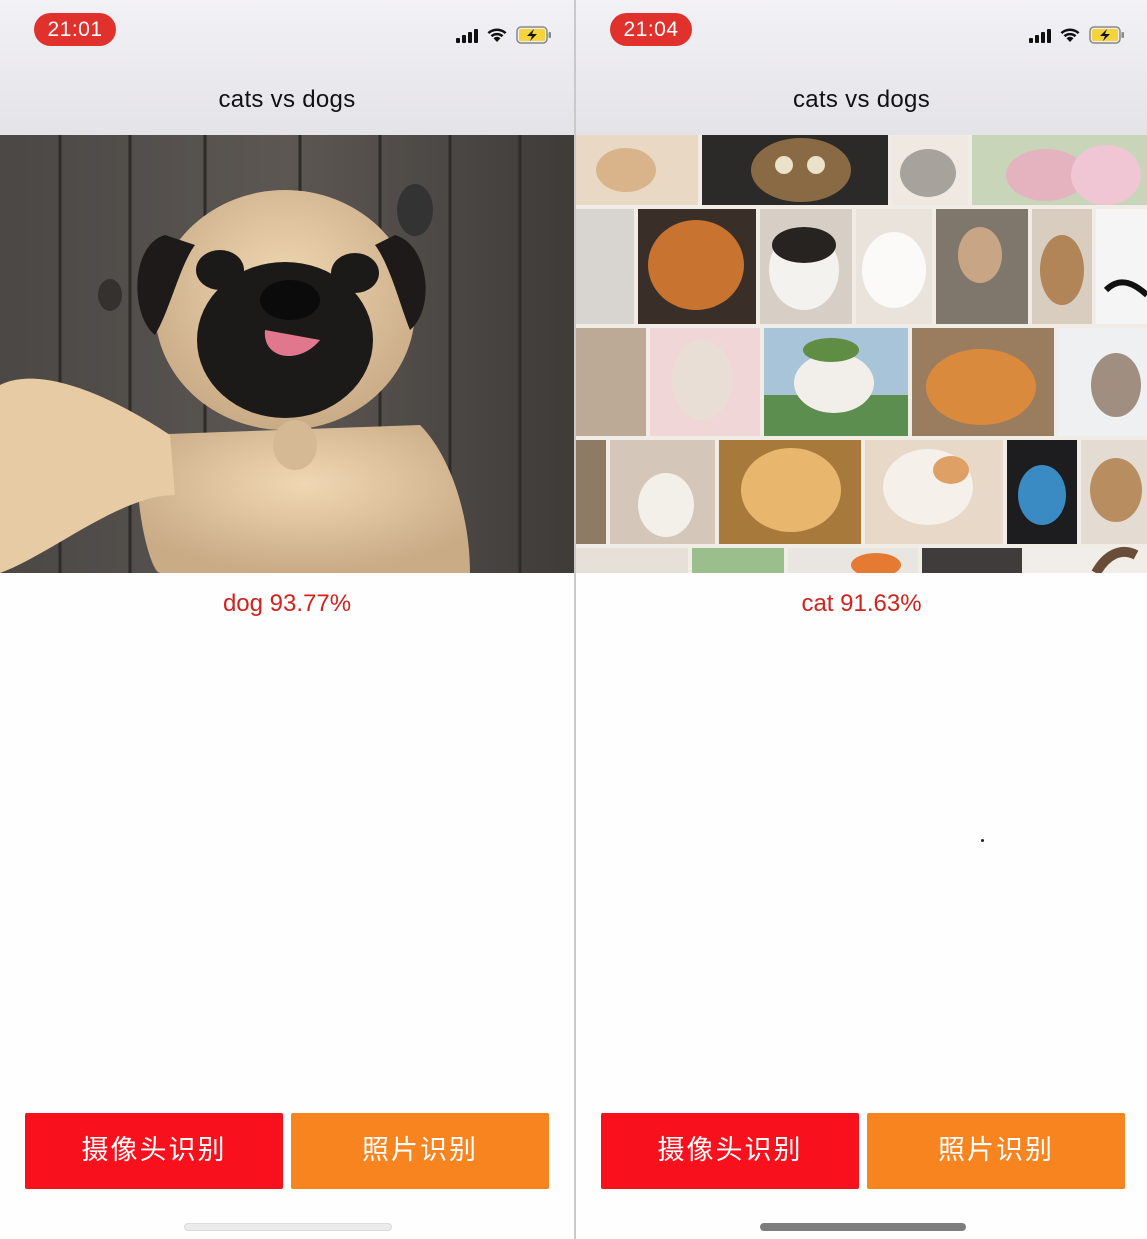 This screenshot has height=1239, width=1147. I want to click on classification-result: dog 93.77%, so click(287, 603).